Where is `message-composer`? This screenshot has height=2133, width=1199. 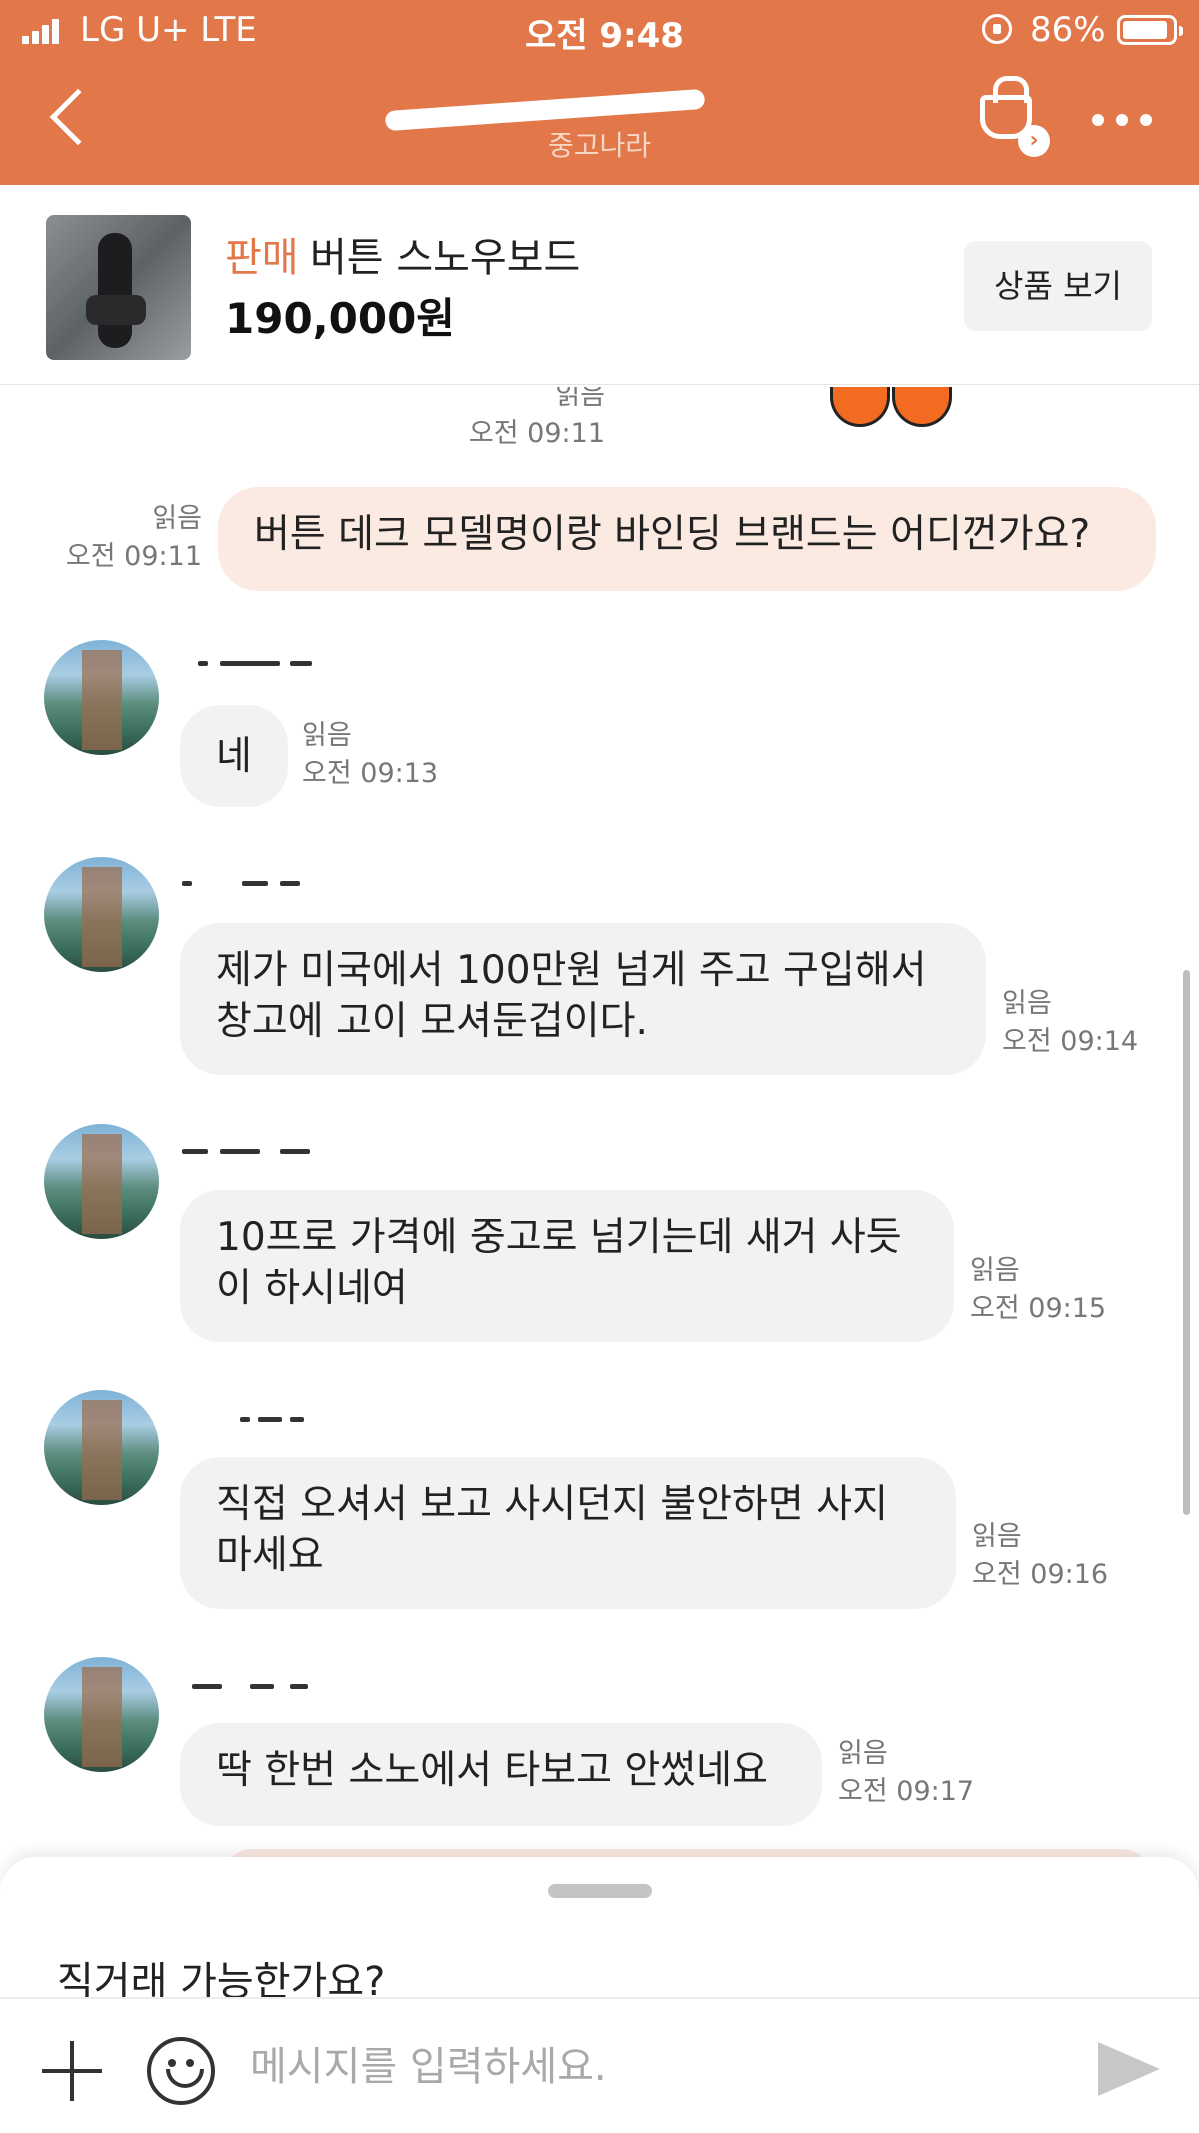
message-composer is located at coordinates (599, 2065).